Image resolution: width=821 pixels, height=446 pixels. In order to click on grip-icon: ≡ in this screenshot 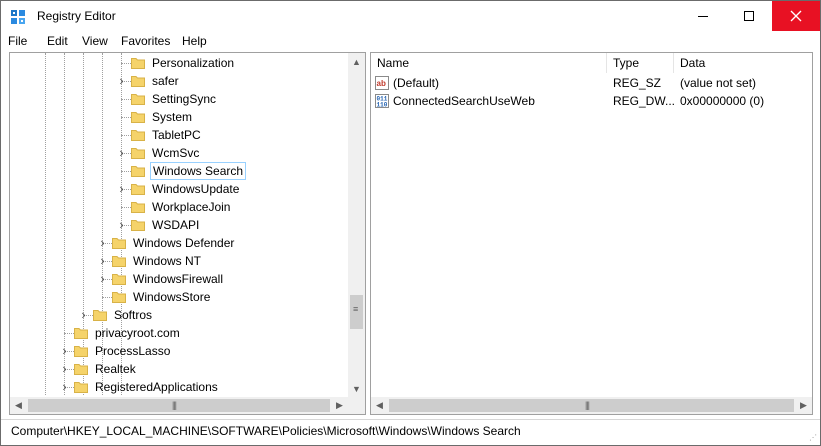, I will do `click(355, 309)`.